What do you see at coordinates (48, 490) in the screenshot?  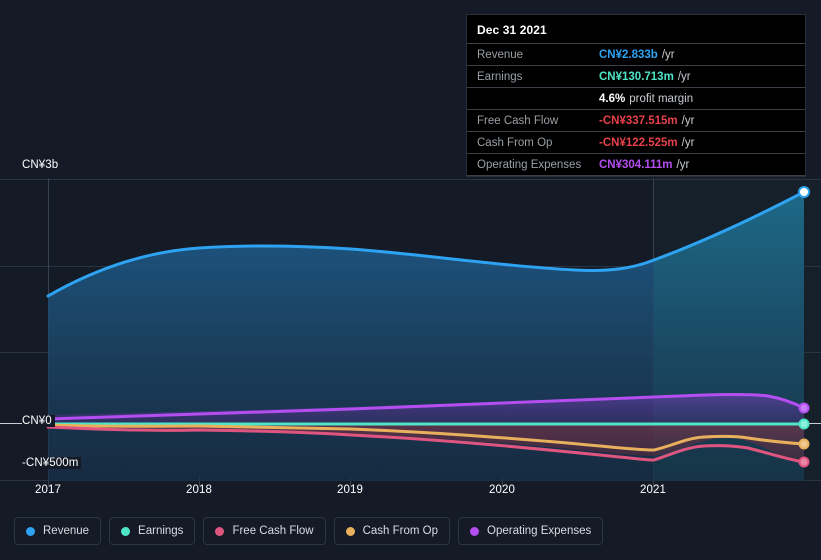 I see `x-axis-label-2017: 2017` at bounding box center [48, 490].